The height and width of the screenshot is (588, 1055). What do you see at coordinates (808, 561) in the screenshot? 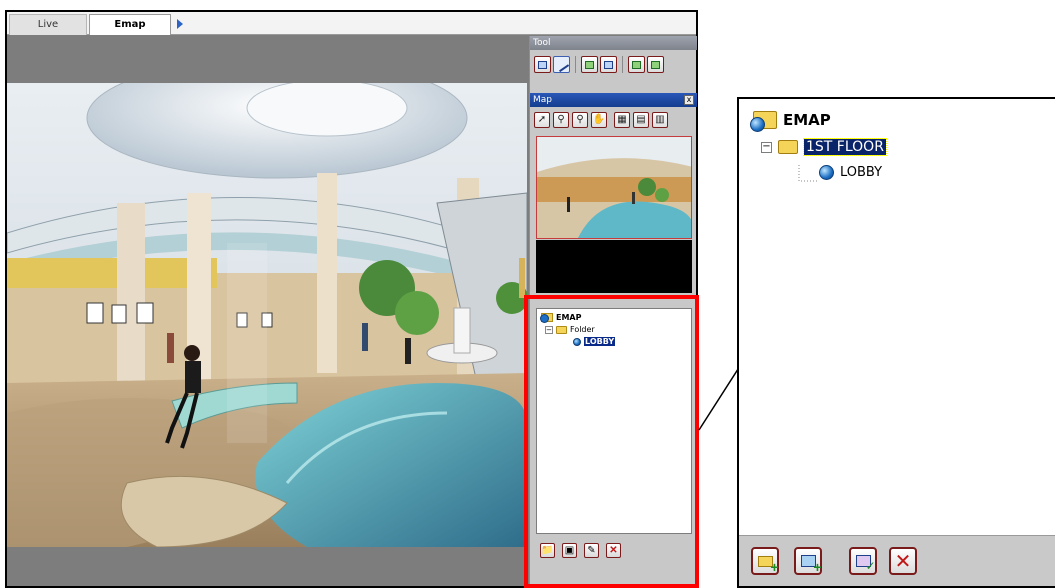
I see `add-map-icon` at bounding box center [808, 561].